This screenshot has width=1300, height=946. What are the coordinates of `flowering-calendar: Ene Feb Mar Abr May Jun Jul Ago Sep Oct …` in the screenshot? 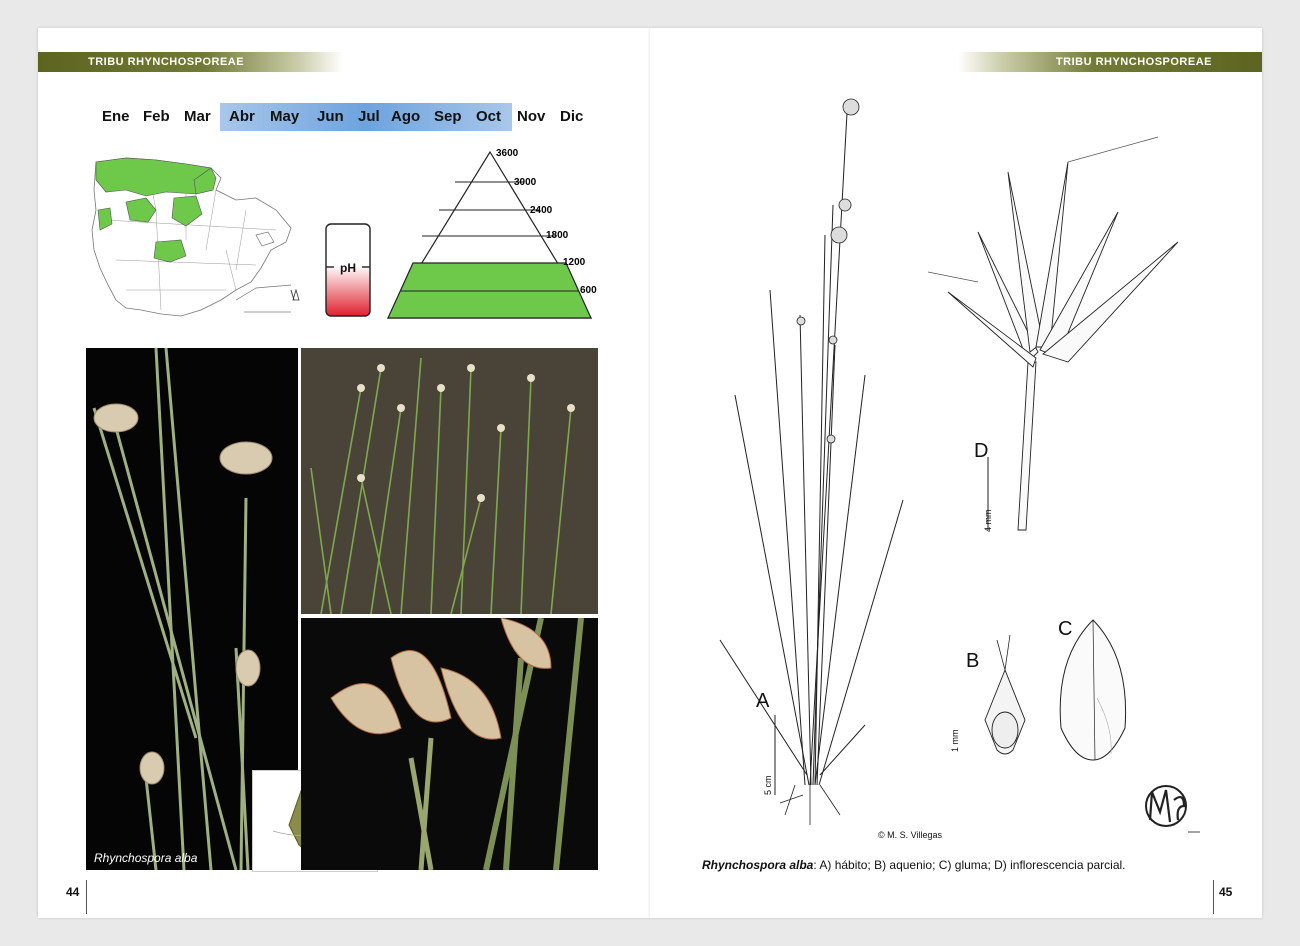 It's located at (346, 117).